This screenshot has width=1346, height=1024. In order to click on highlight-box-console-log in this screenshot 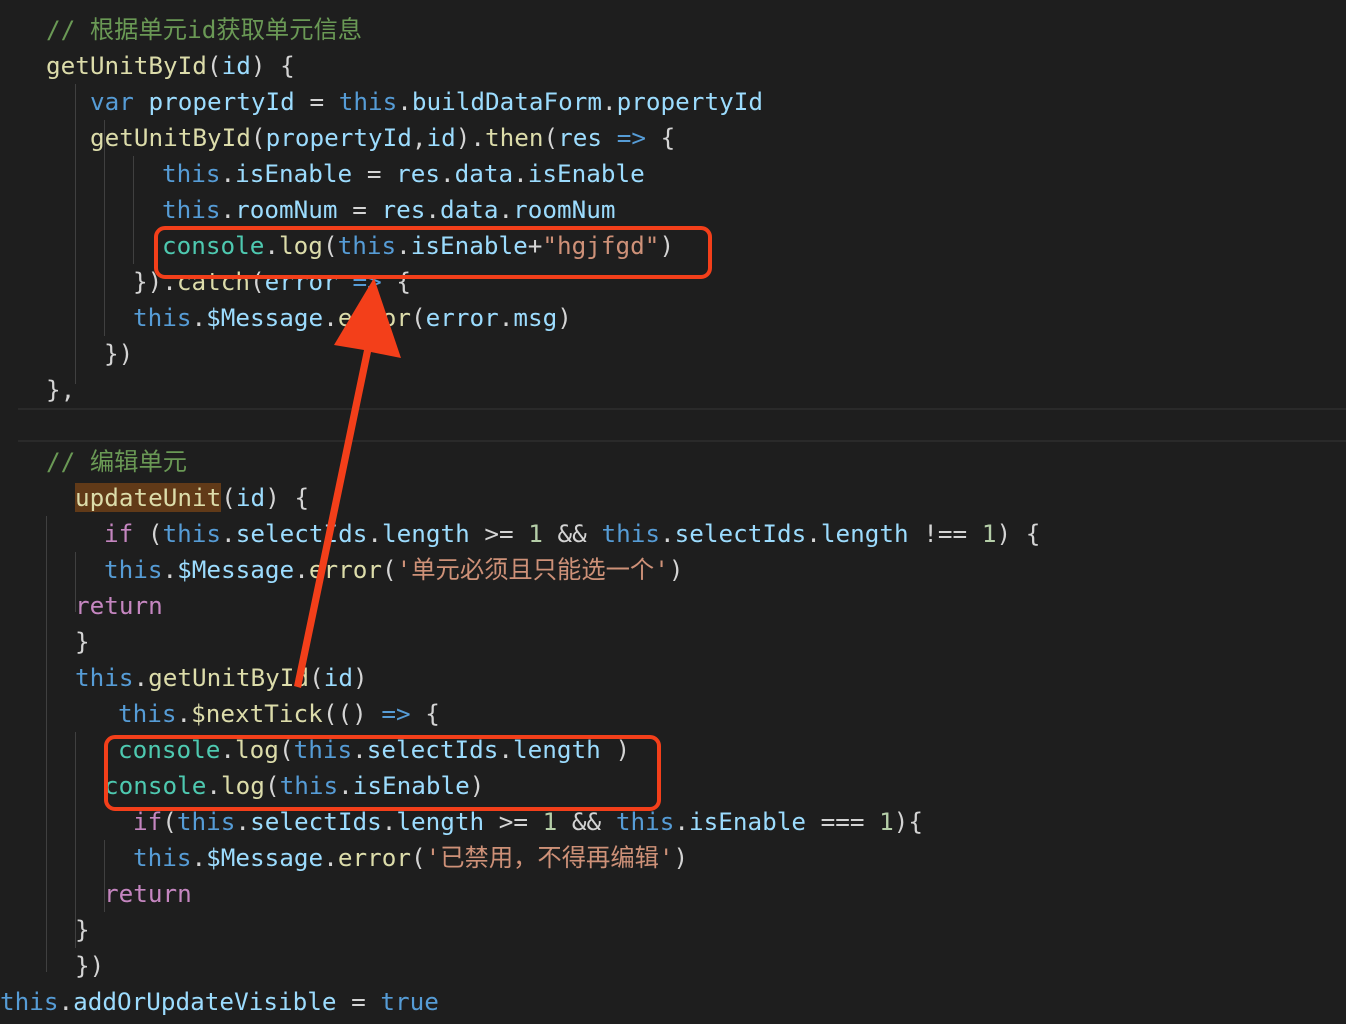, I will do `click(433, 252)`.